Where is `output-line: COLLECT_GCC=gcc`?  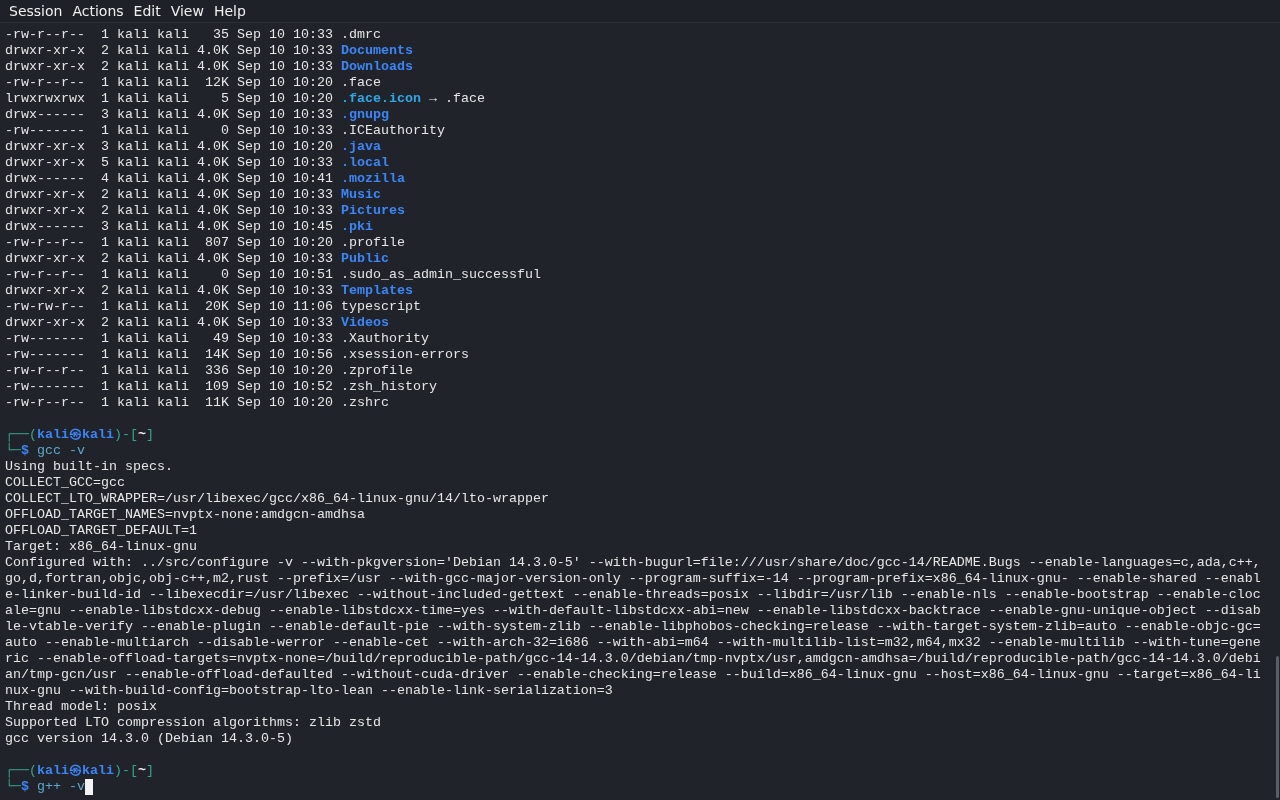 output-line: COLLECT_GCC=gcc is located at coordinates (65, 483).